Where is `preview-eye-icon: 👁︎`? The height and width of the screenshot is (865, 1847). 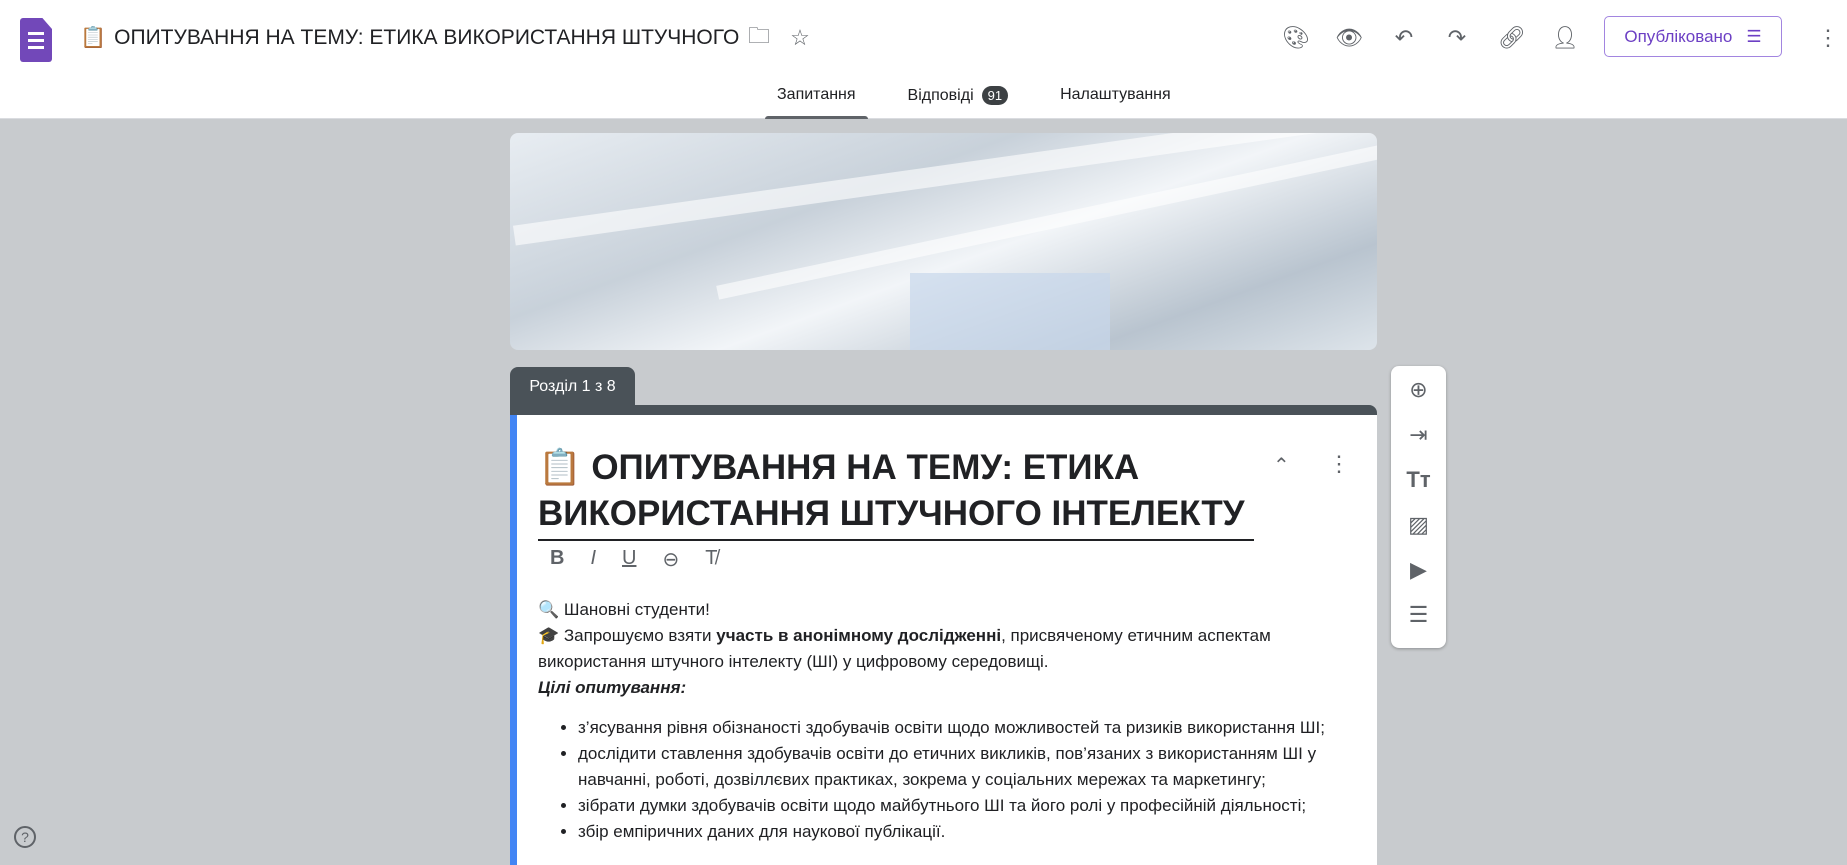
preview-eye-icon: 👁︎ is located at coordinates (1349, 38).